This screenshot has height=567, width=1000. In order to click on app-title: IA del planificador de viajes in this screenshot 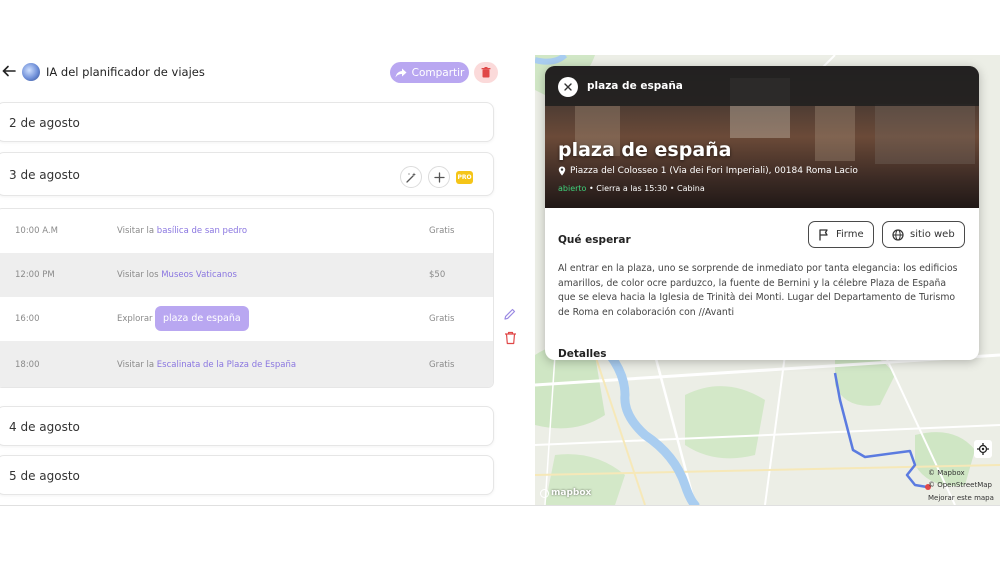, I will do `click(125, 72)`.